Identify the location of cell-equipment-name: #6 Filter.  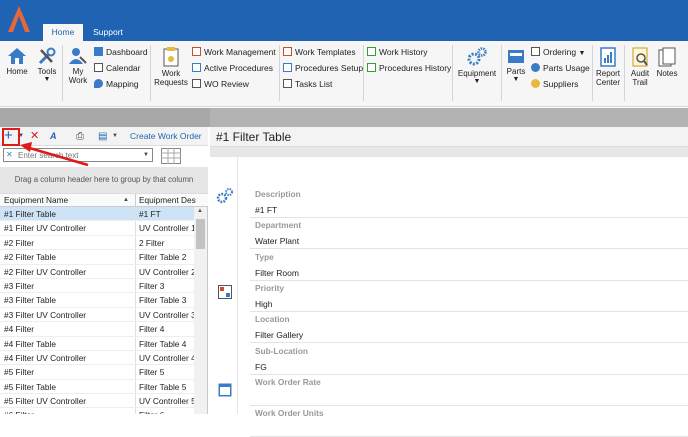
(68, 411).